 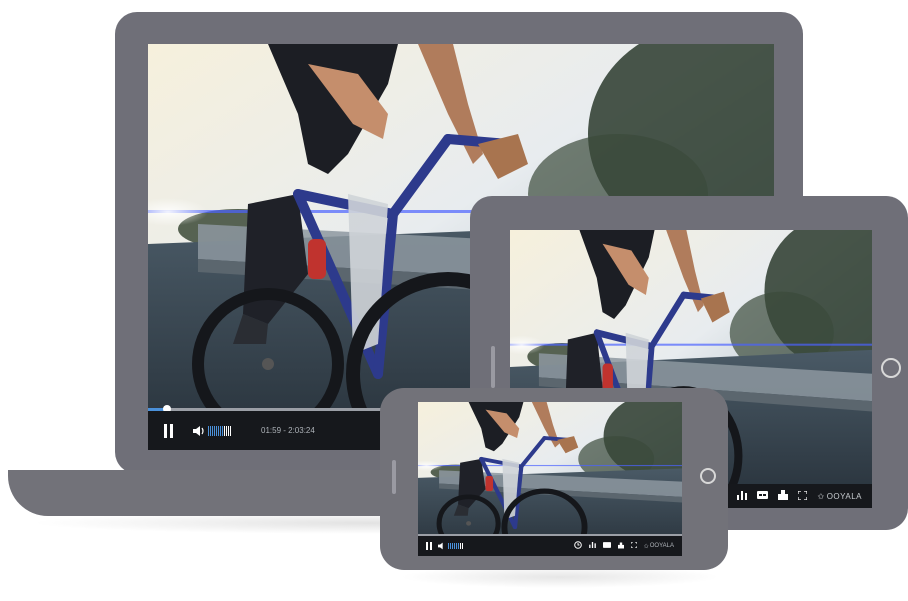 I want to click on phone-video-frame, so click(x=550, y=479).